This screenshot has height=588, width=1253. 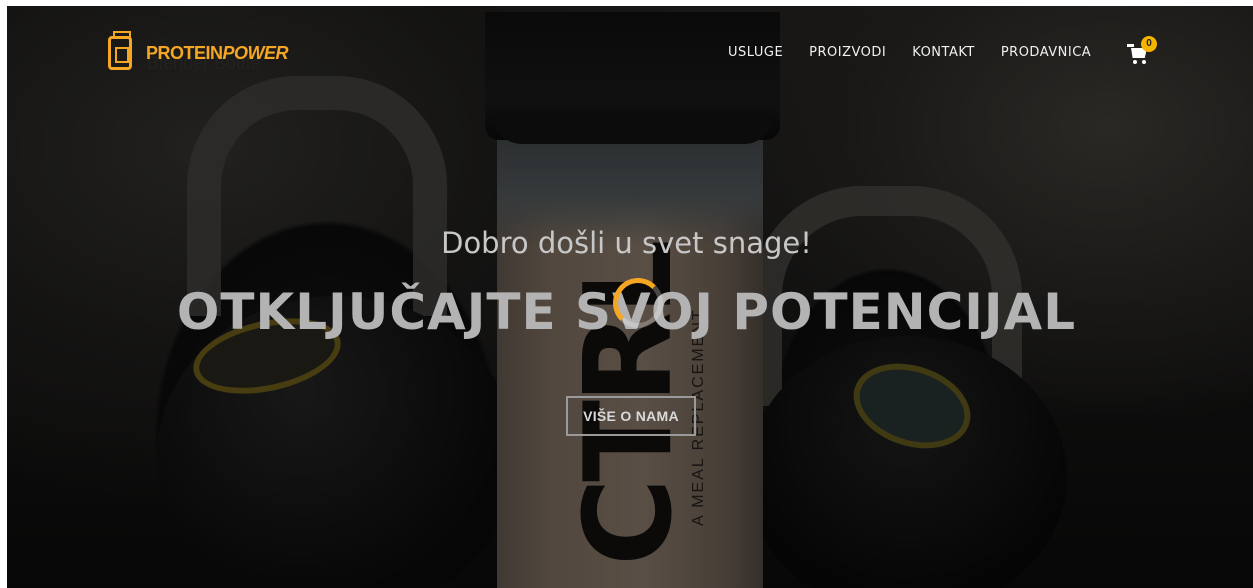 I want to click on logo-text: PROTEINPOWER, so click(x=217, y=53).